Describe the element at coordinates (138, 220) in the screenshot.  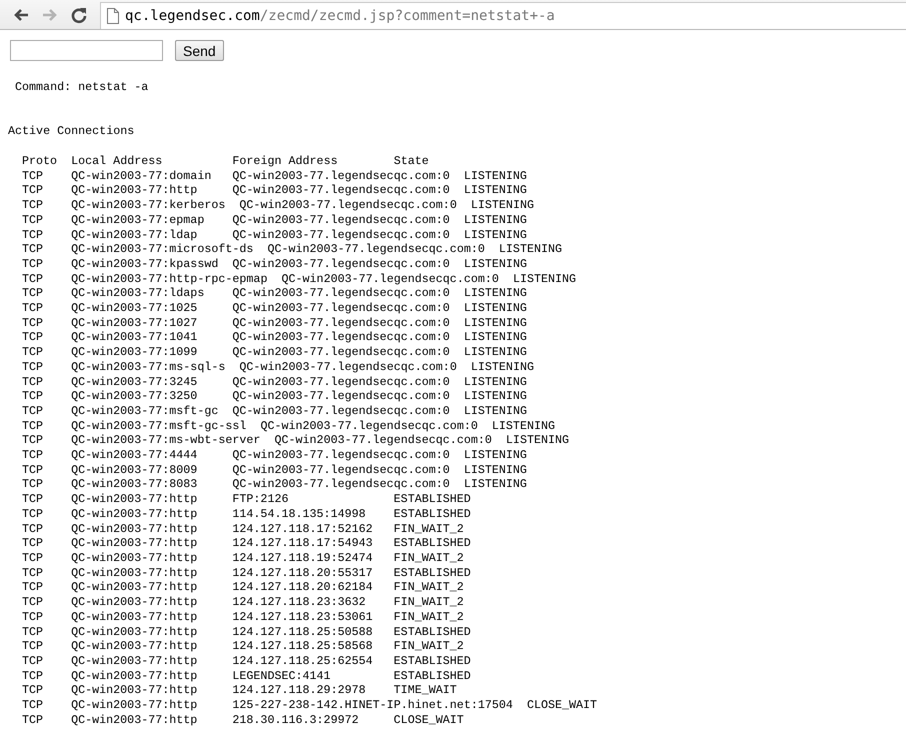
I see `table-cell-text: QC-win2003-77:epmap` at that location.